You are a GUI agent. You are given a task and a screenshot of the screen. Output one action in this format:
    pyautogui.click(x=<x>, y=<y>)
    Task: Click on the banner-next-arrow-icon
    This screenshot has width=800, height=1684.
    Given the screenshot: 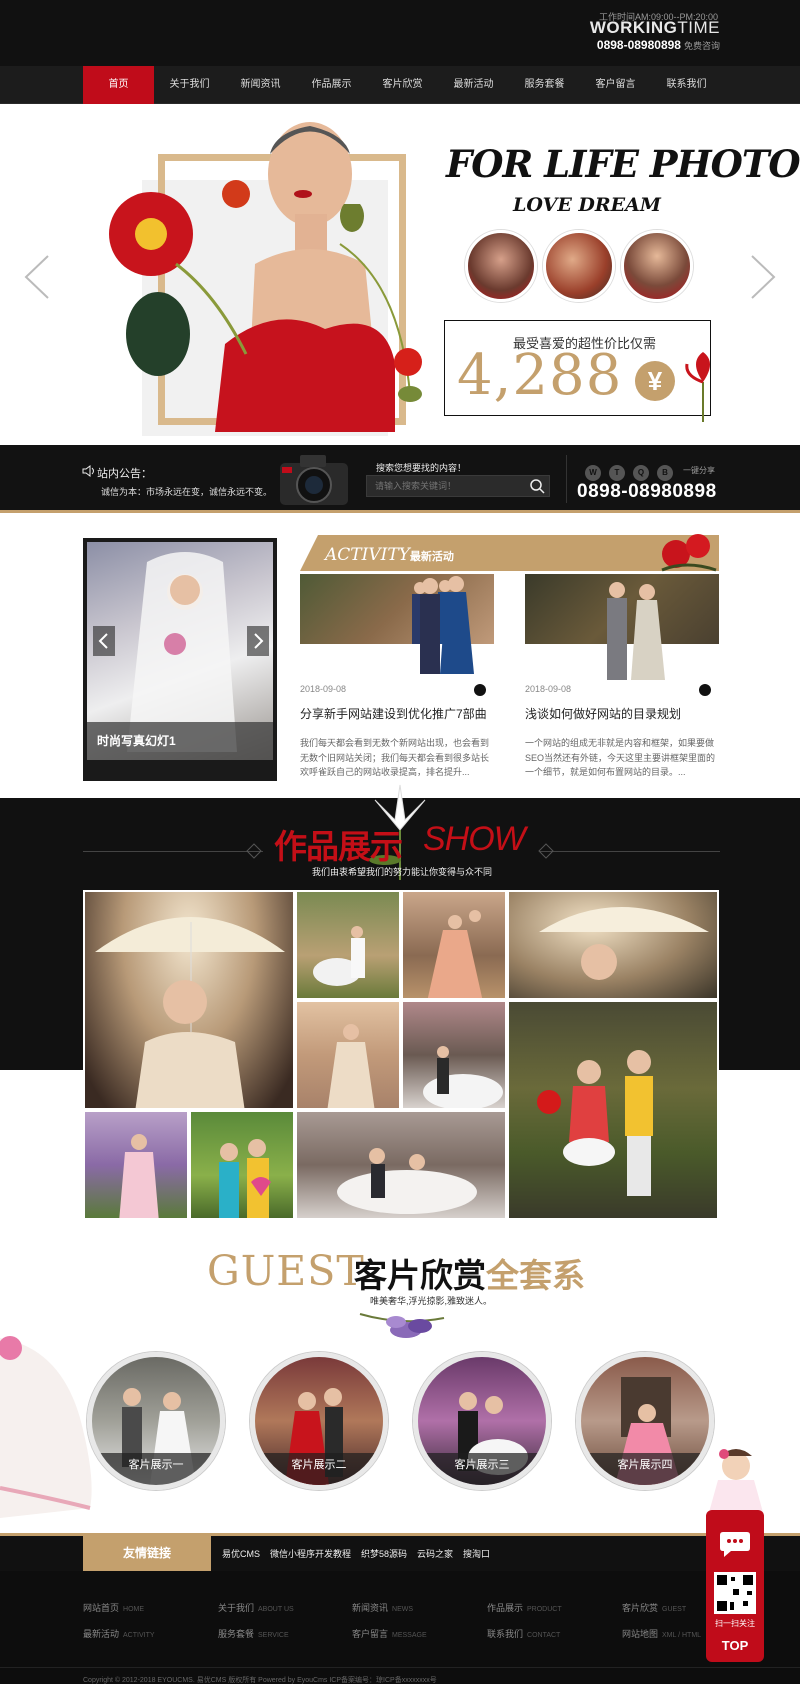 What is the action you would take?
    pyautogui.click(x=762, y=277)
    